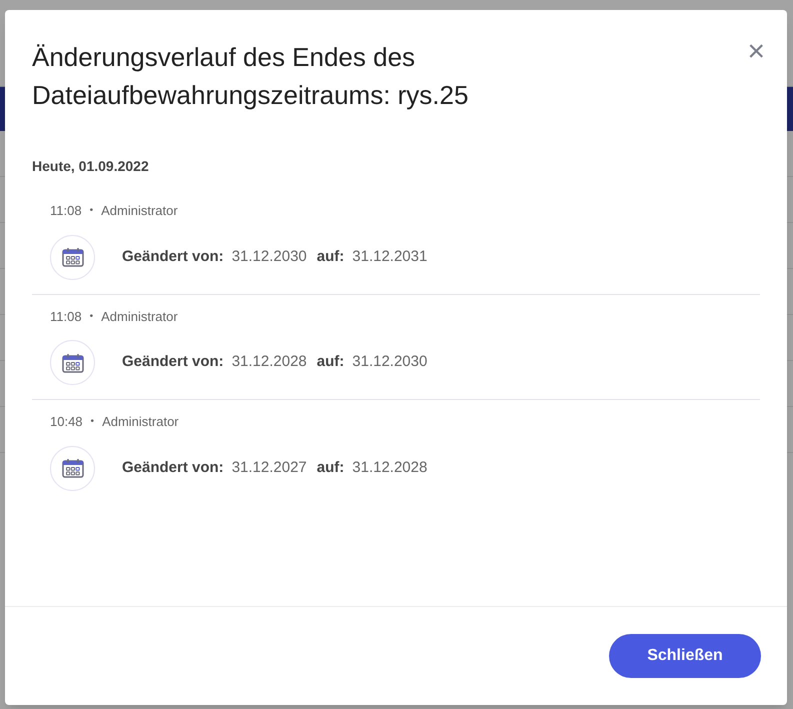 The image size is (793, 709). Describe the element at coordinates (390, 362) in the screenshot. I see `new-date: 31.12.2030` at that location.